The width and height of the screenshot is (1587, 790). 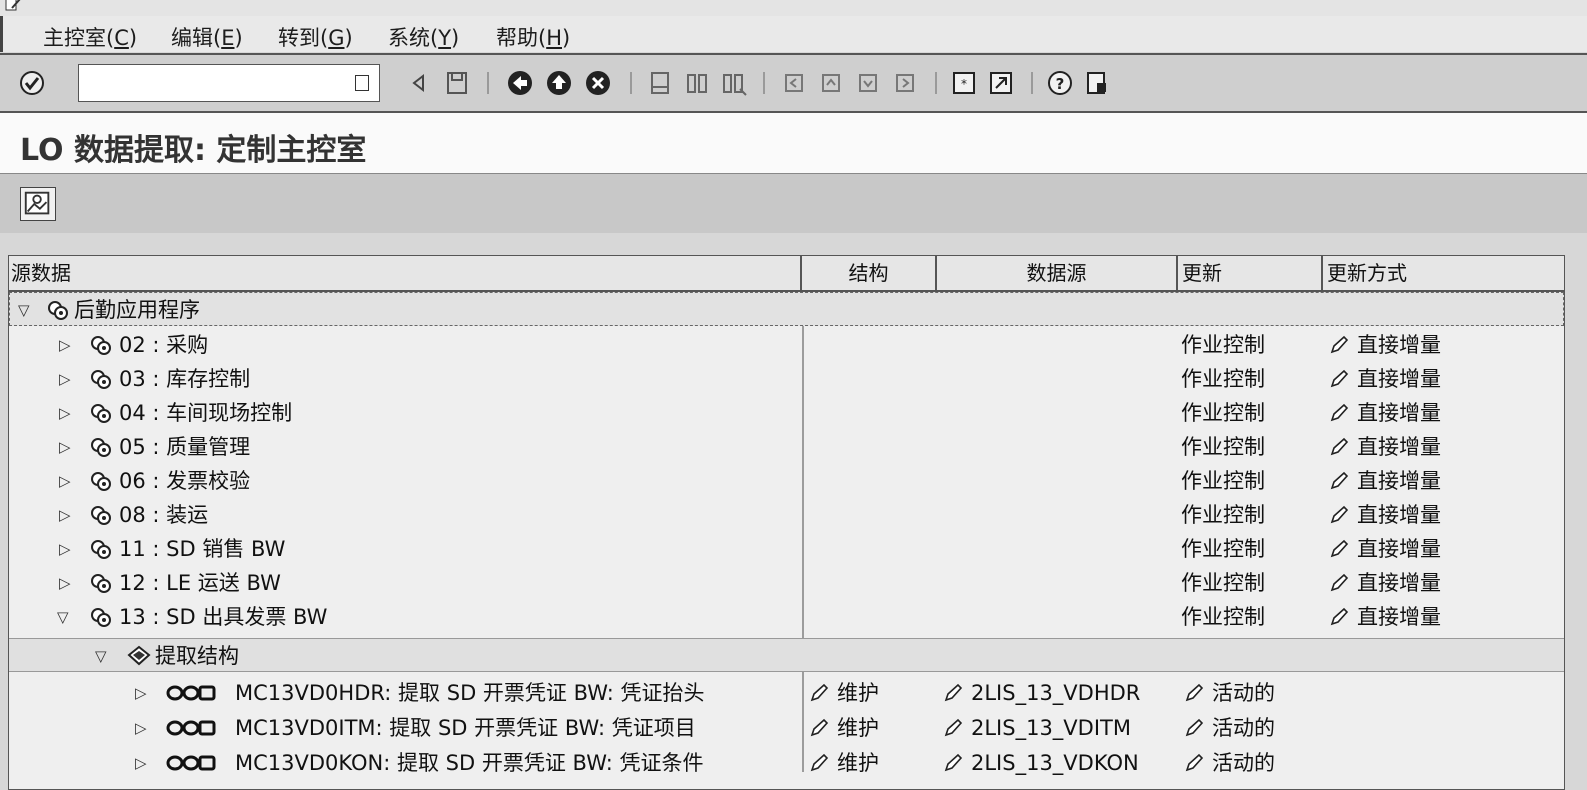 What do you see at coordinates (786, 345) in the screenshot?
I see `tree-row-app: ▷ 02 : 采购 作业控制 直接增量` at bounding box center [786, 345].